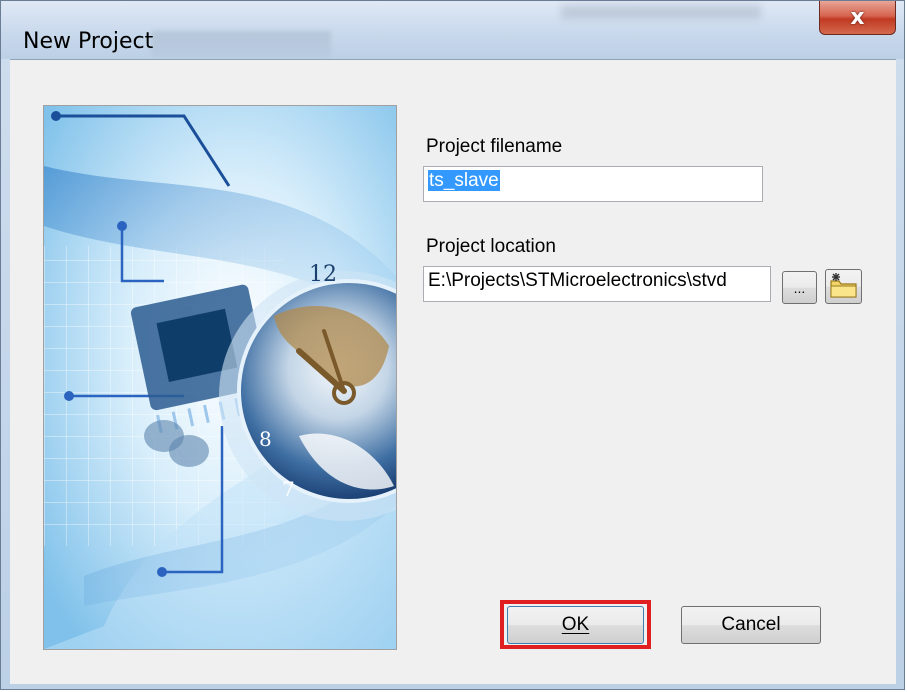  I want to click on cancel-button-label: Cancel, so click(751, 624).